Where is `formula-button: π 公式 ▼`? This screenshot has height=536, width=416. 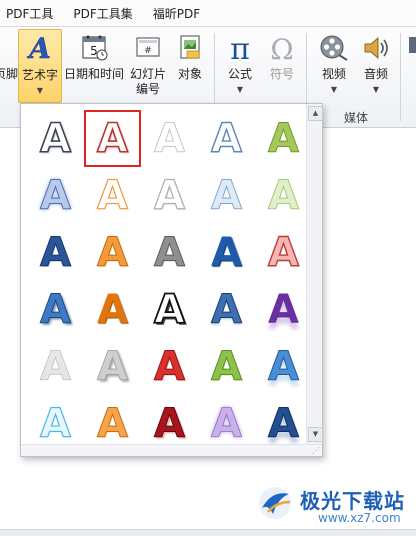 formula-button: π 公式 ▼ is located at coordinates (240, 65).